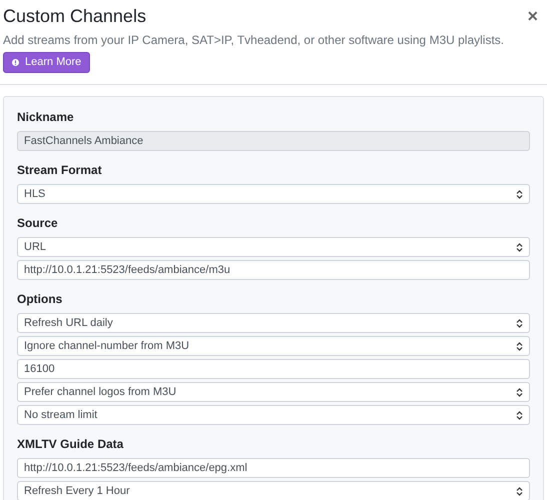  What do you see at coordinates (532, 16) in the screenshot?
I see `close-button: ×` at bounding box center [532, 16].